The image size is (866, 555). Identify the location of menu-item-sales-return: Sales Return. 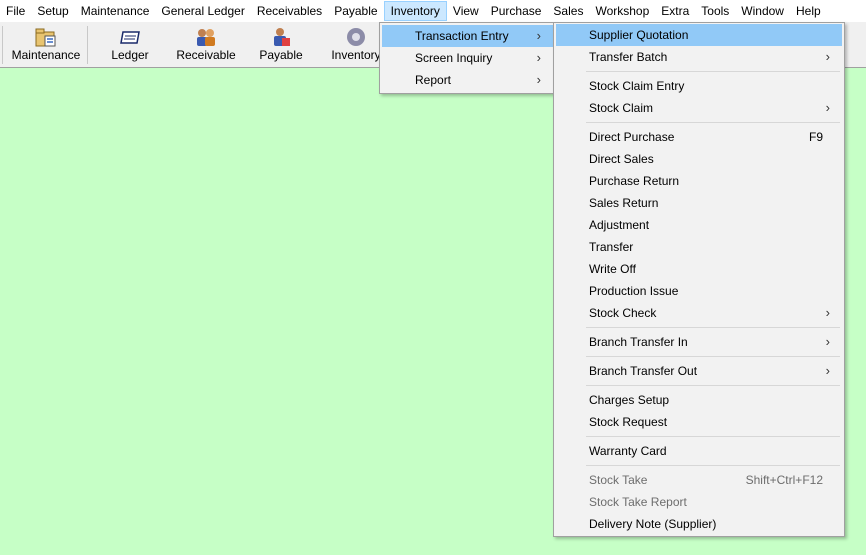
(699, 203).